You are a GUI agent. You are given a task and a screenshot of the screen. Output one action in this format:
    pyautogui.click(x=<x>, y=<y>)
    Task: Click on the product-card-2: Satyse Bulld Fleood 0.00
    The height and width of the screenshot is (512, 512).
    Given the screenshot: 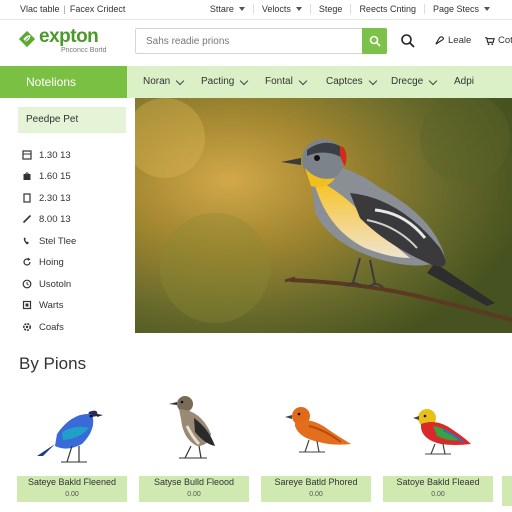 What is the action you would take?
    pyautogui.click(x=194, y=445)
    